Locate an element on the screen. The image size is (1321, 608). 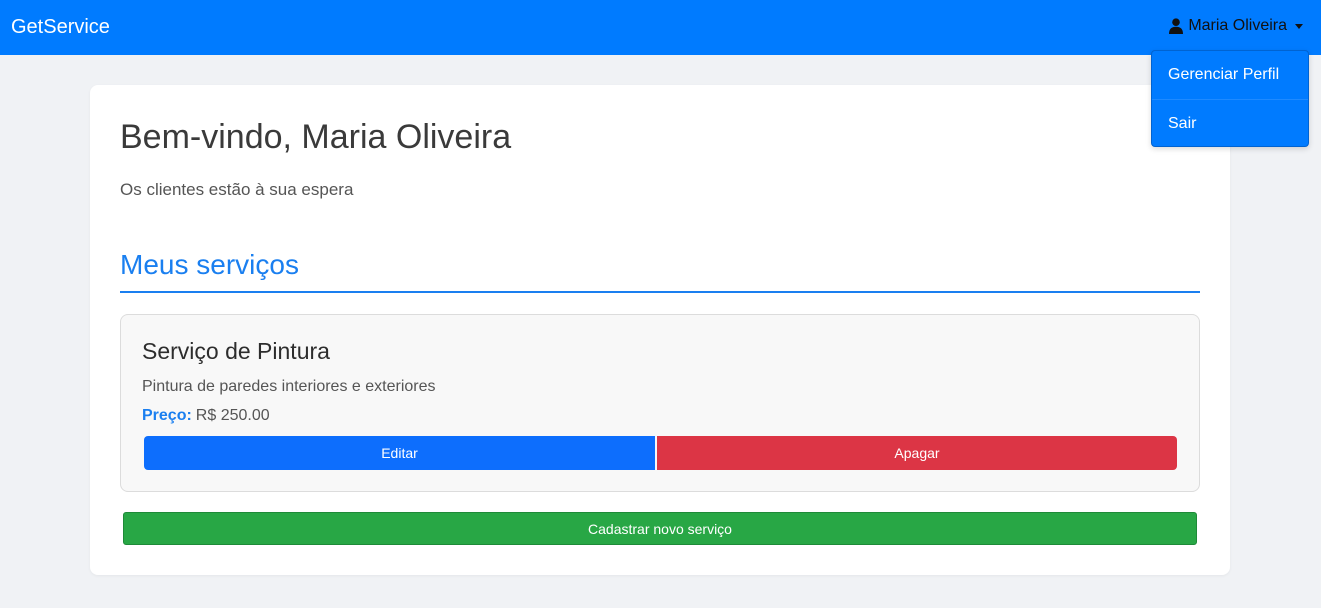
menu-item-manage-profile: Gerenciar Perfil is located at coordinates (1230, 75).